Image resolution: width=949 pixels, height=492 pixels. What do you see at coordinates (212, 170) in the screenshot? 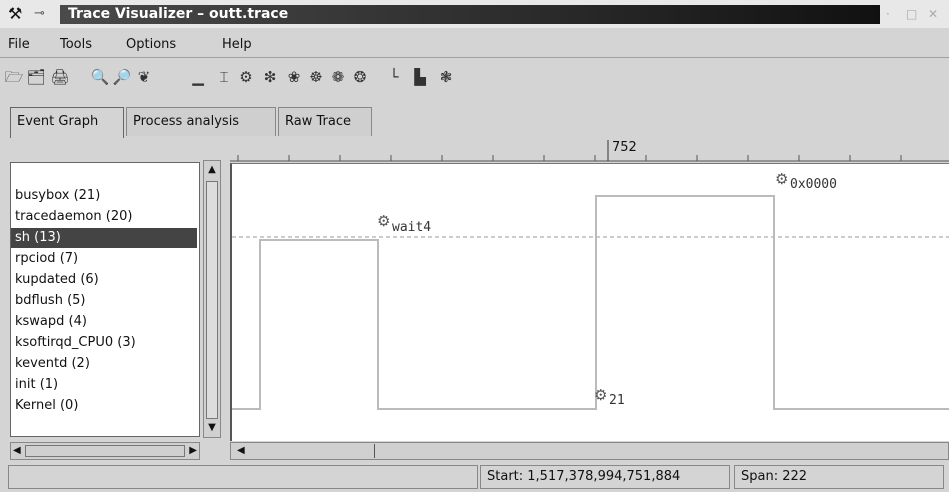
I see `scroll-up-icon: ▲` at bounding box center [212, 170].